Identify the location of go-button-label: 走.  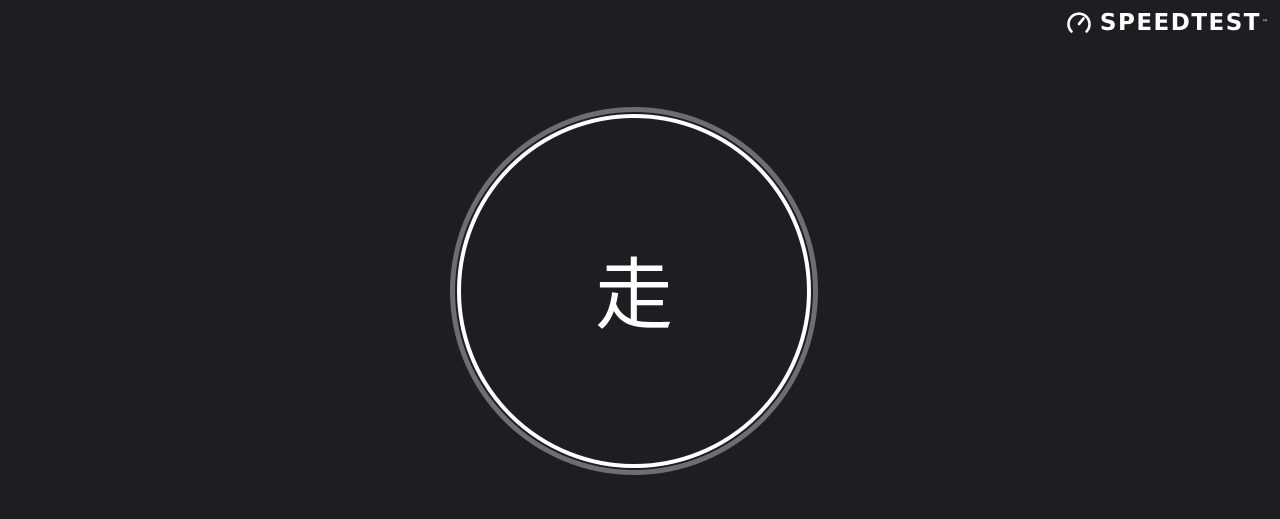
(633, 296).